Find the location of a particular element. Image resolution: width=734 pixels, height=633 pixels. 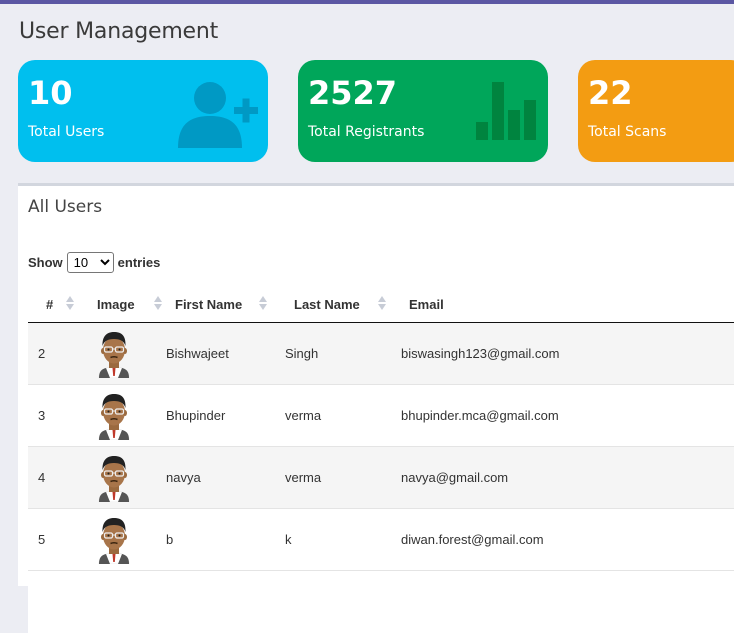

col-header-last-name: Last Name is located at coordinates (343, 304).